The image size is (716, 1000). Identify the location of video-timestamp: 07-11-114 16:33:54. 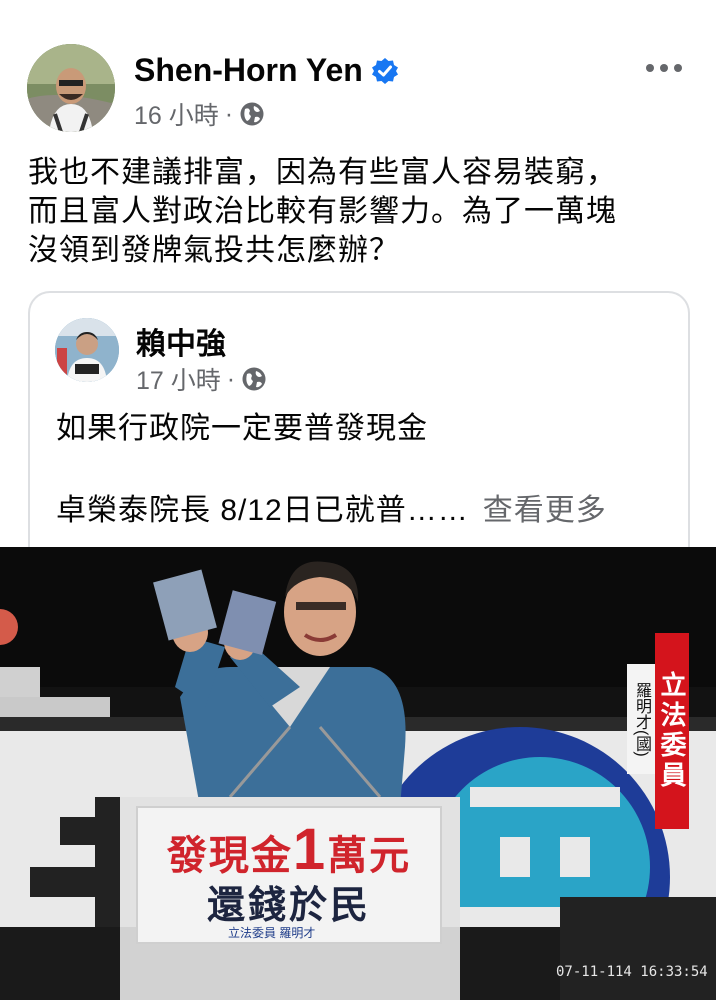
(632, 972).